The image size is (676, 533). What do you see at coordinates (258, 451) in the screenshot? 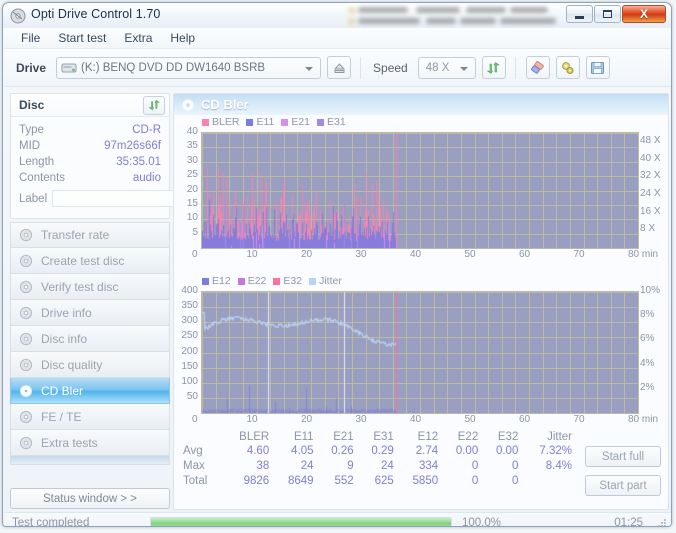
I see `stats-avg-bler: 4.60` at bounding box center [258, 451].